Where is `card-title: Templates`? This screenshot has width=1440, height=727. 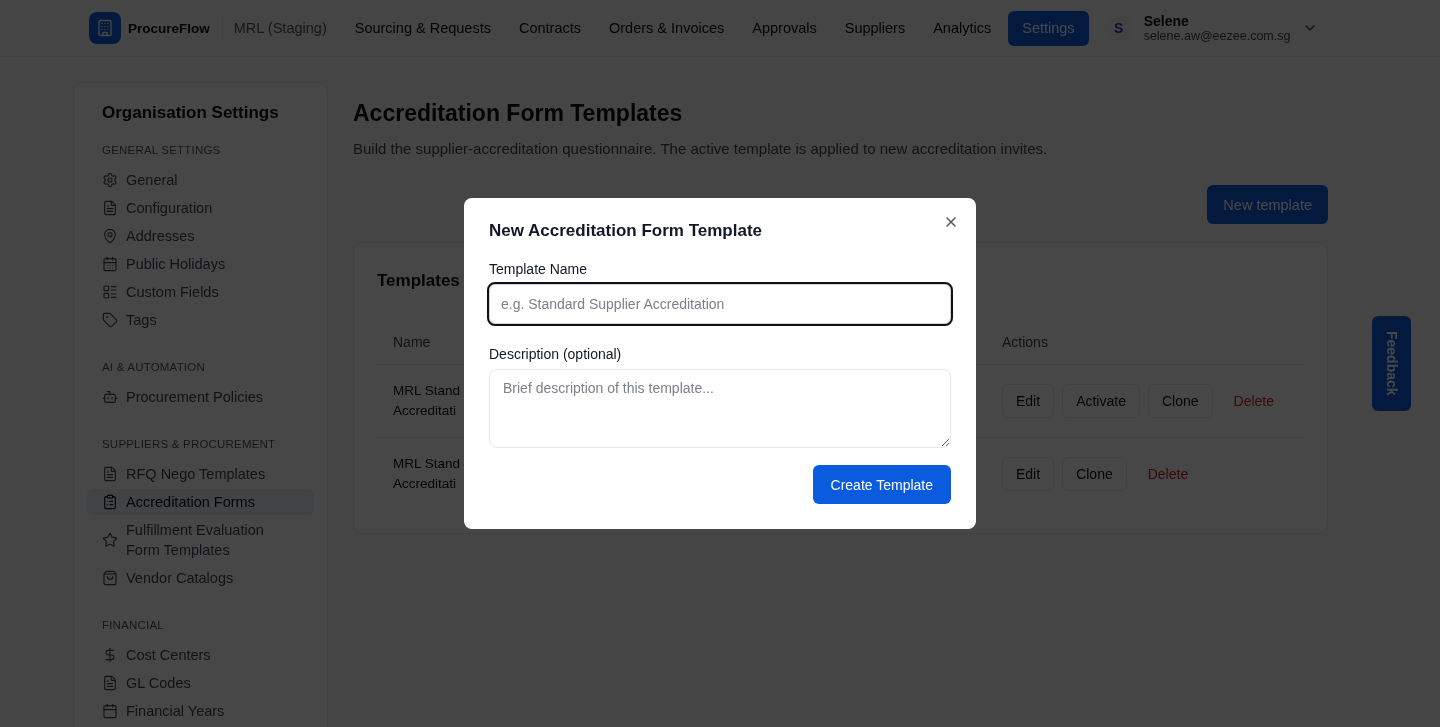
card-title: Templates is located at coordinates (418, 281).